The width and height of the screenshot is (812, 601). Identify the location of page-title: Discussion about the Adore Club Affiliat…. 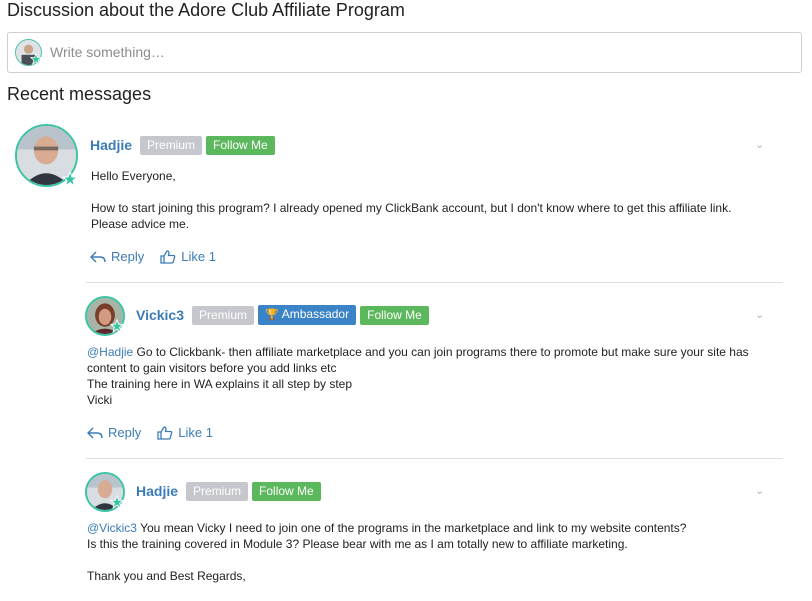
(206, 10).